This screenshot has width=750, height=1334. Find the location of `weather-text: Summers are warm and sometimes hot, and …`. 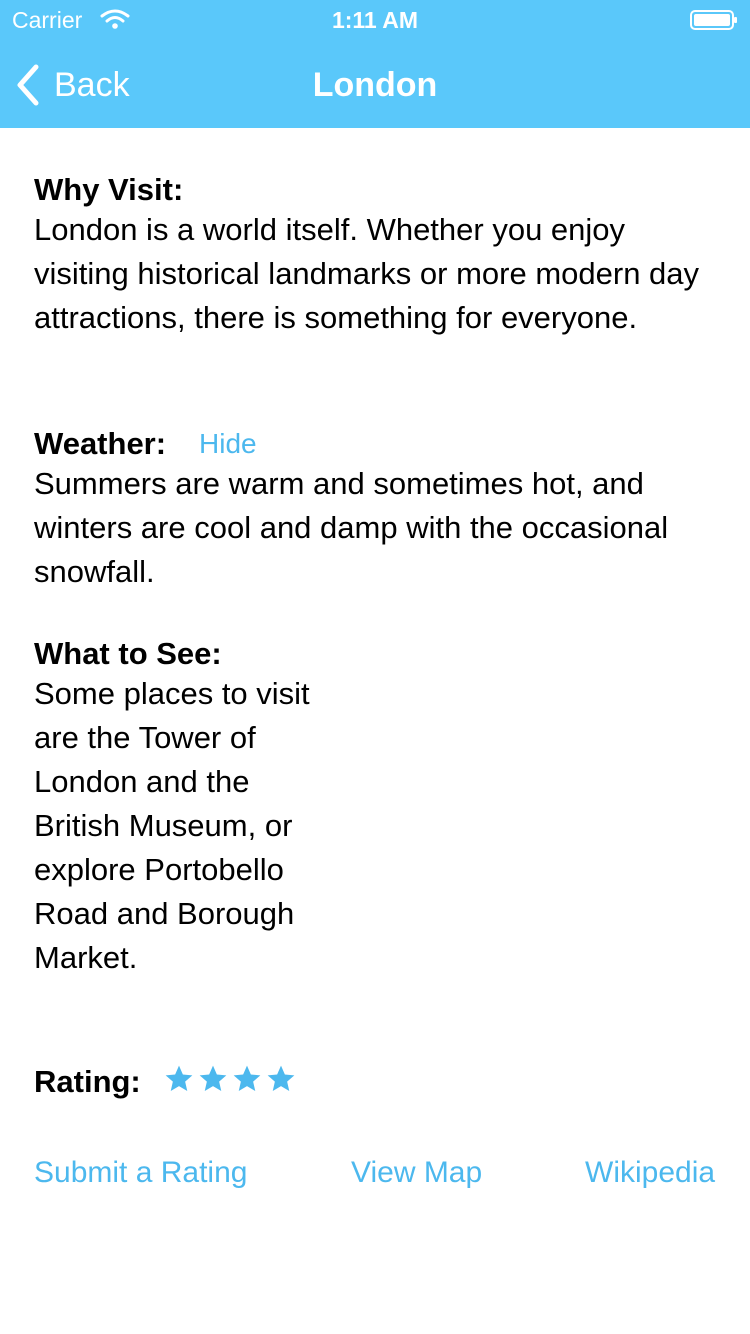

weather-text: Summers are warm and sometimes hot, and … is located at coordinates (351, 527).